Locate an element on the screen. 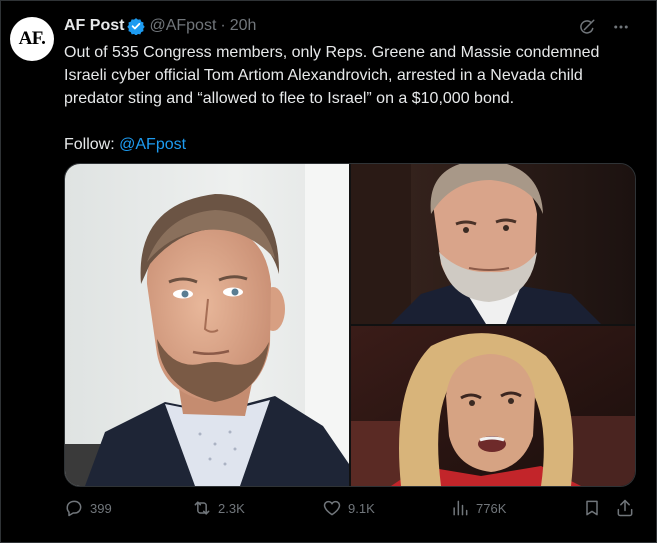 Image resolution: width=657 pixels, height=543 pixels. share-button is located at coordinates (628, 508).